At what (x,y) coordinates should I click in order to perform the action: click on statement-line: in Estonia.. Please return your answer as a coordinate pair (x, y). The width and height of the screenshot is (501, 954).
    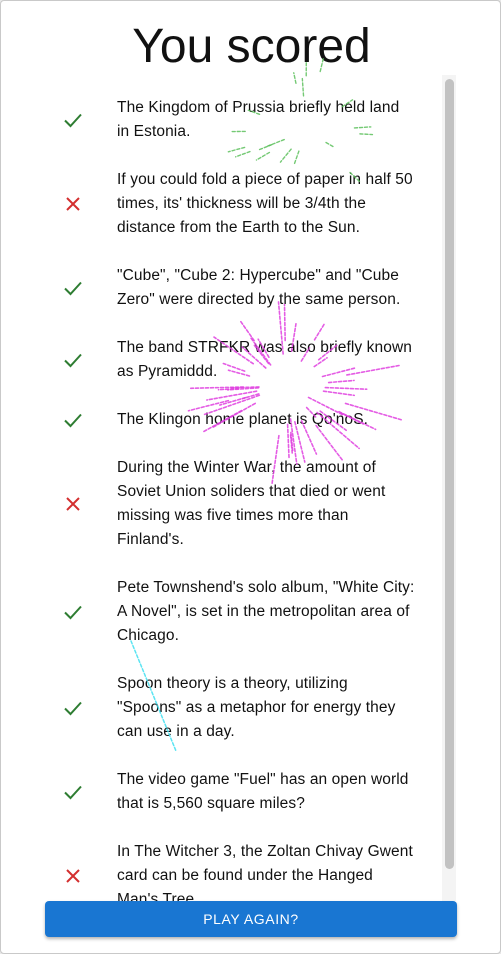
    Looking at the image, I should click on (154, 131).